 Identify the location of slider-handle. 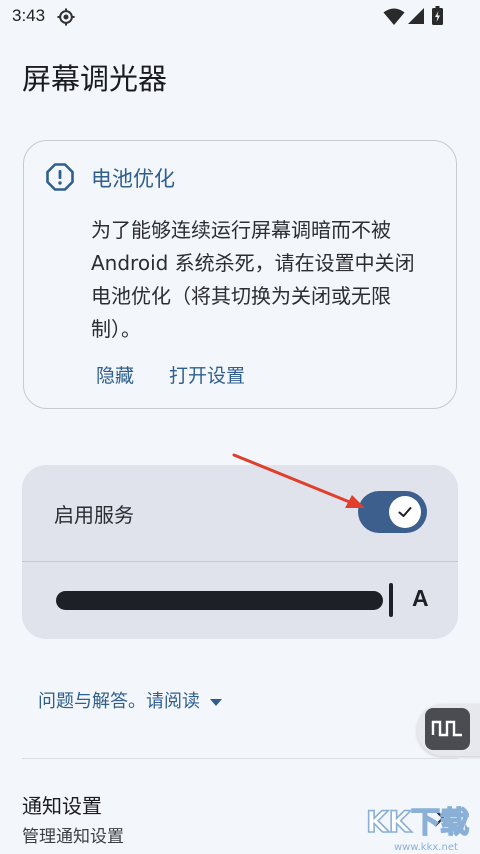
(391, 600).